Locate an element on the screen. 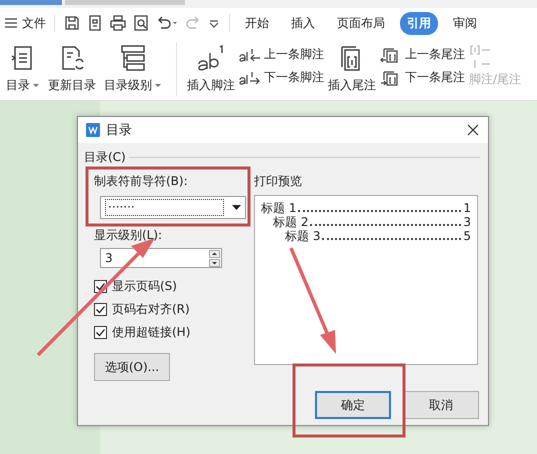 The width and height of the screenshot is (537, 454). ribbon-tab: 审阅 is located at coordinates (465, 23).